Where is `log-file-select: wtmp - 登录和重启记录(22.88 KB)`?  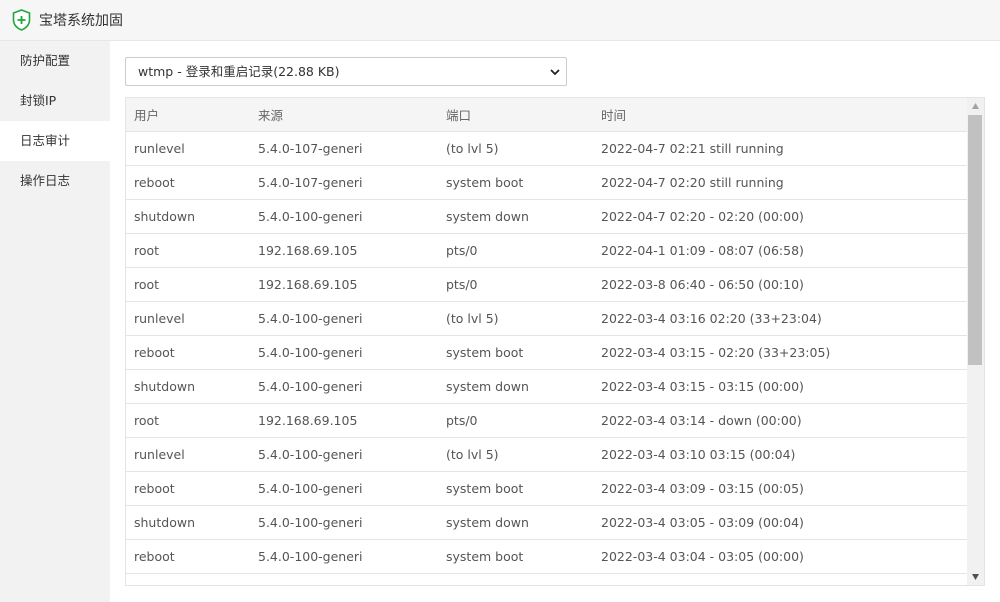 log-file-select: wtmp - 登录和重启记录(22.88 KB) is located at coordinates (346, 71).